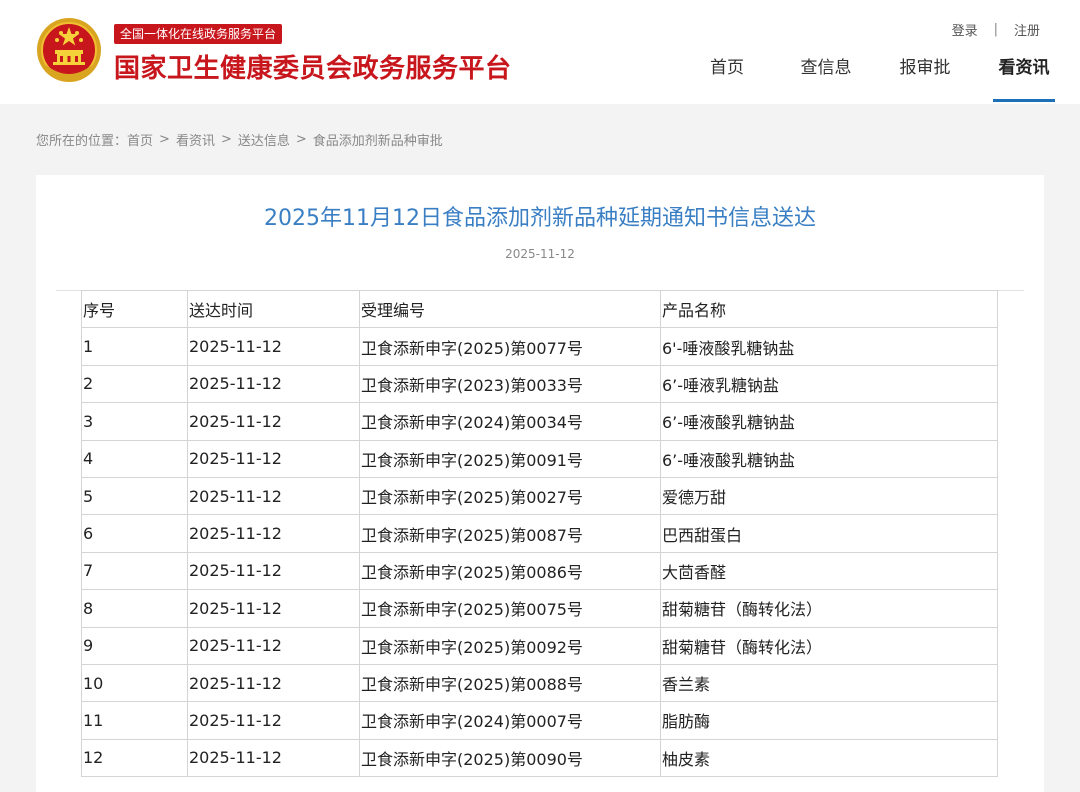 This screenshot has height=792, width=1080. I want to click on nav-query-info: 查信息, so click(826, 80).